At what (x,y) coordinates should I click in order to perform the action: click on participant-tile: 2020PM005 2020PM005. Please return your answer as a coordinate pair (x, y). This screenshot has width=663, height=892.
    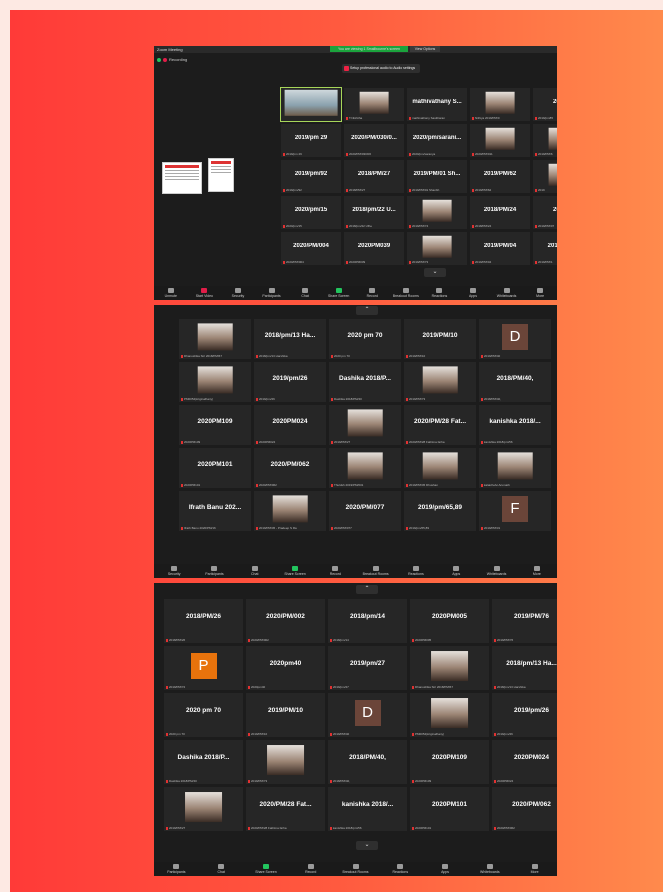
    Looking at the image, I should click on (449, 621).